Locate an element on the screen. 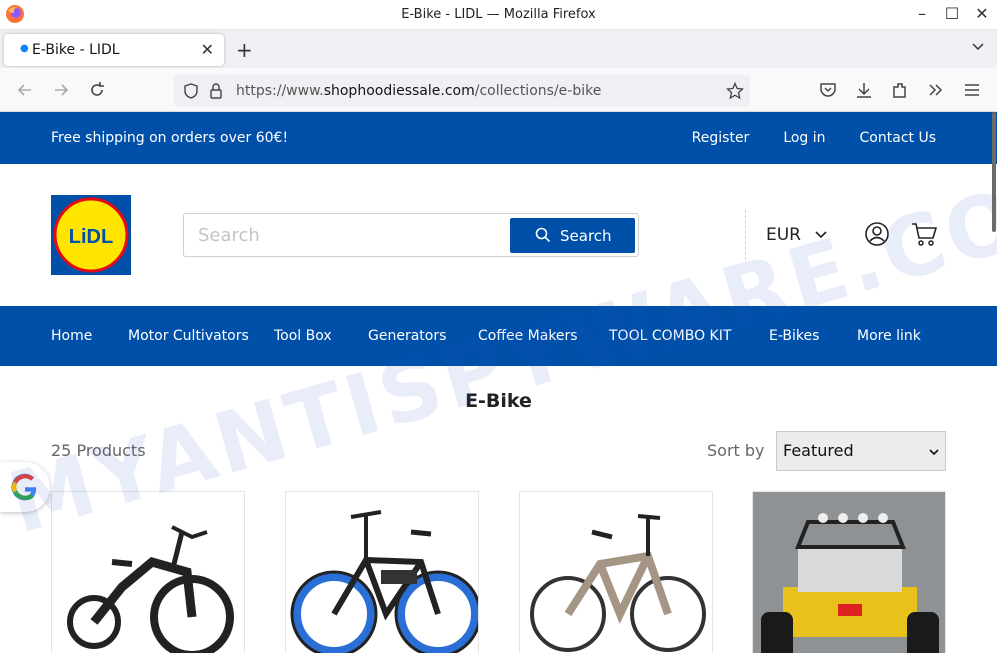 The height and width of the screenshot is (653, 997). cart-icon is located at coordinates (924, 234).